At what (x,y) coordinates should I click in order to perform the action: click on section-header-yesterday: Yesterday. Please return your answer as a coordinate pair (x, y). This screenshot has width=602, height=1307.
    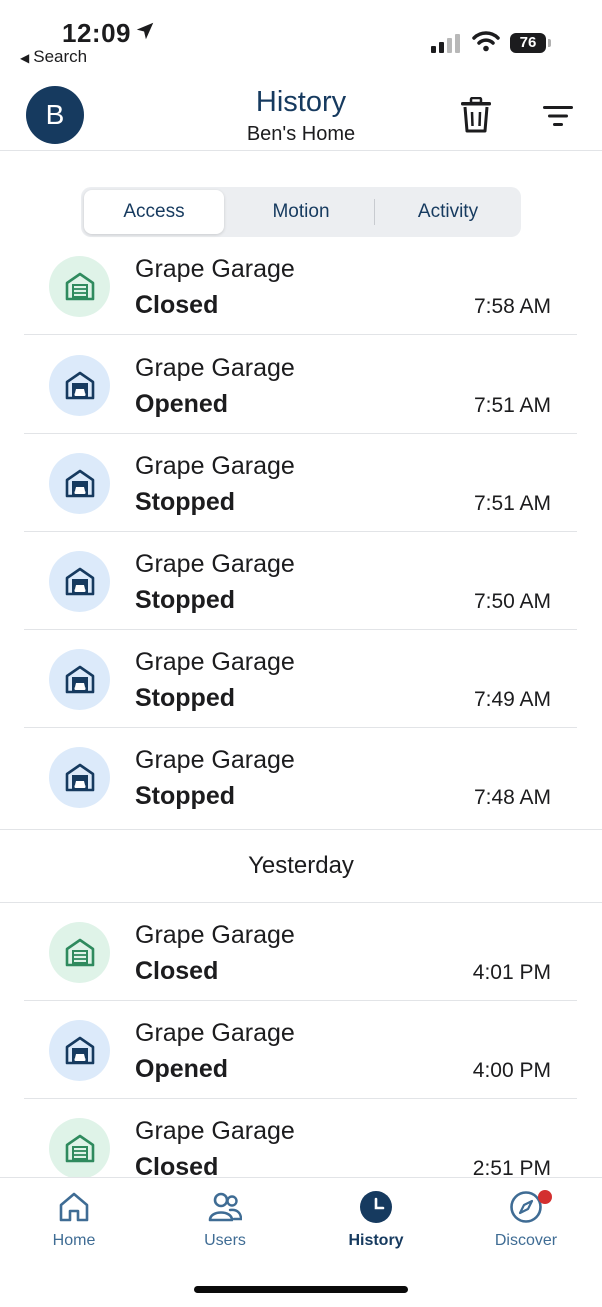
    Looking at the image, I should click on (301, 866).